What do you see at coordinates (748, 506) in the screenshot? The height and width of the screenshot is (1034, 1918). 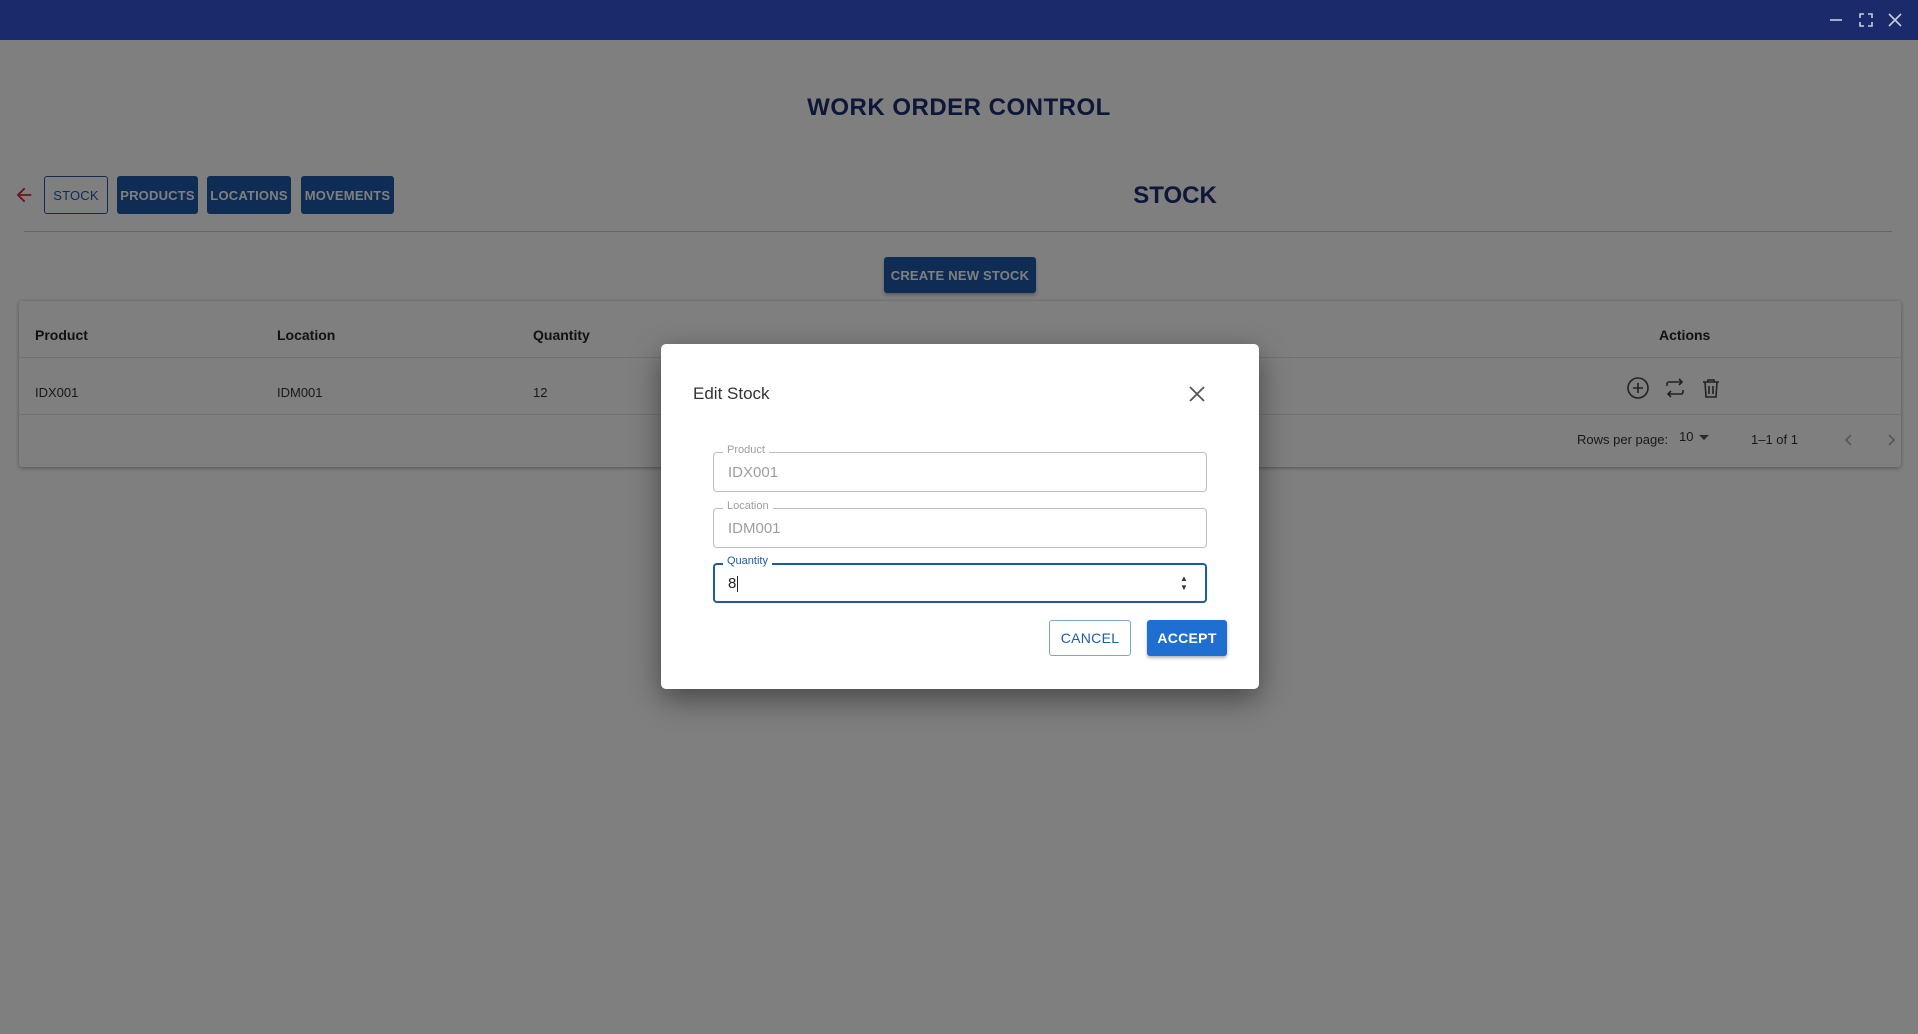 I see `location-field-label: Location` at bounding box center [748, 506].